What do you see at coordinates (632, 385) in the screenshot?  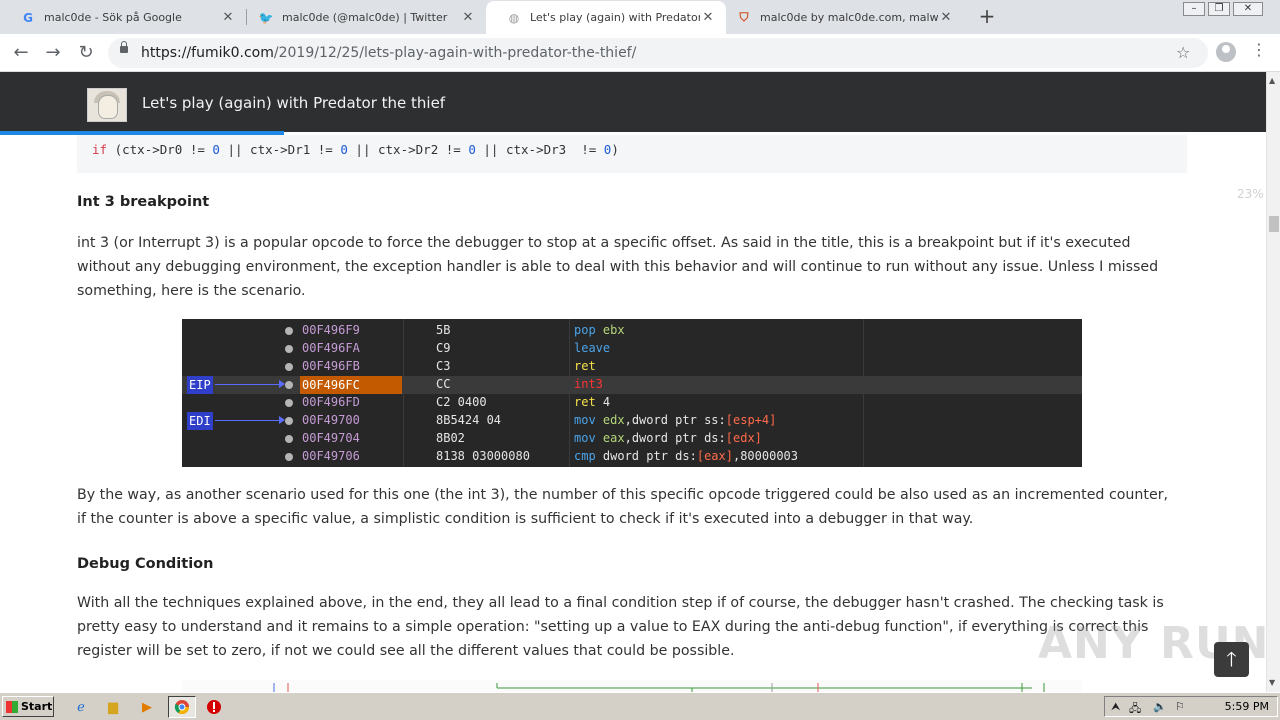 I see `disasm-row: EIP 00F496FC CC int3` at bounding box center [632, 385].